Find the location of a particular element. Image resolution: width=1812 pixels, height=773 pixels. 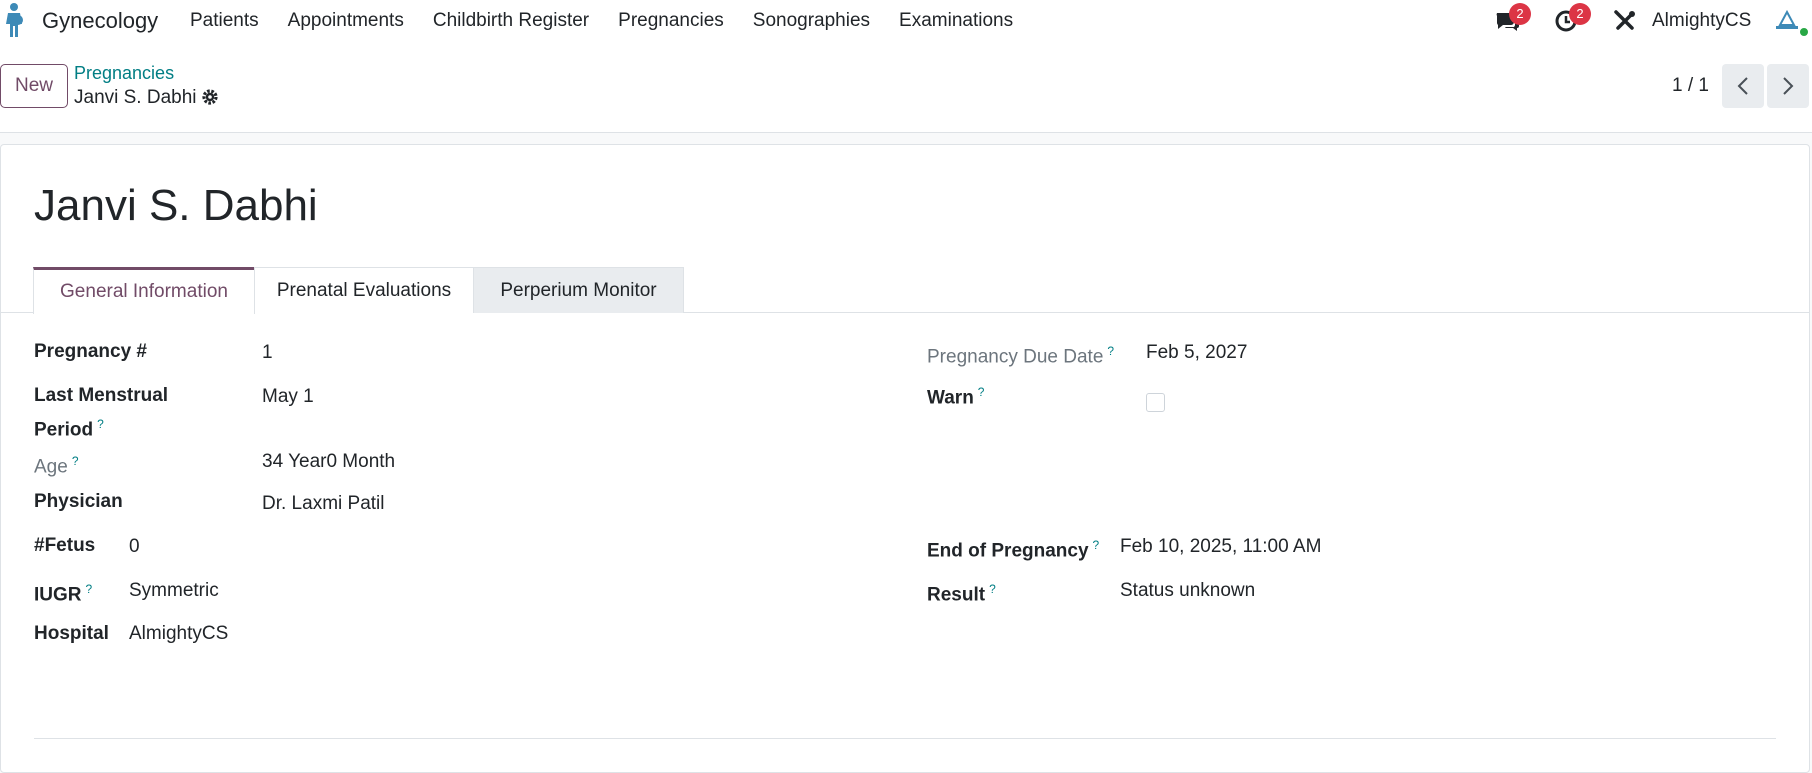

section-divider is located at coordinates (905, 738).